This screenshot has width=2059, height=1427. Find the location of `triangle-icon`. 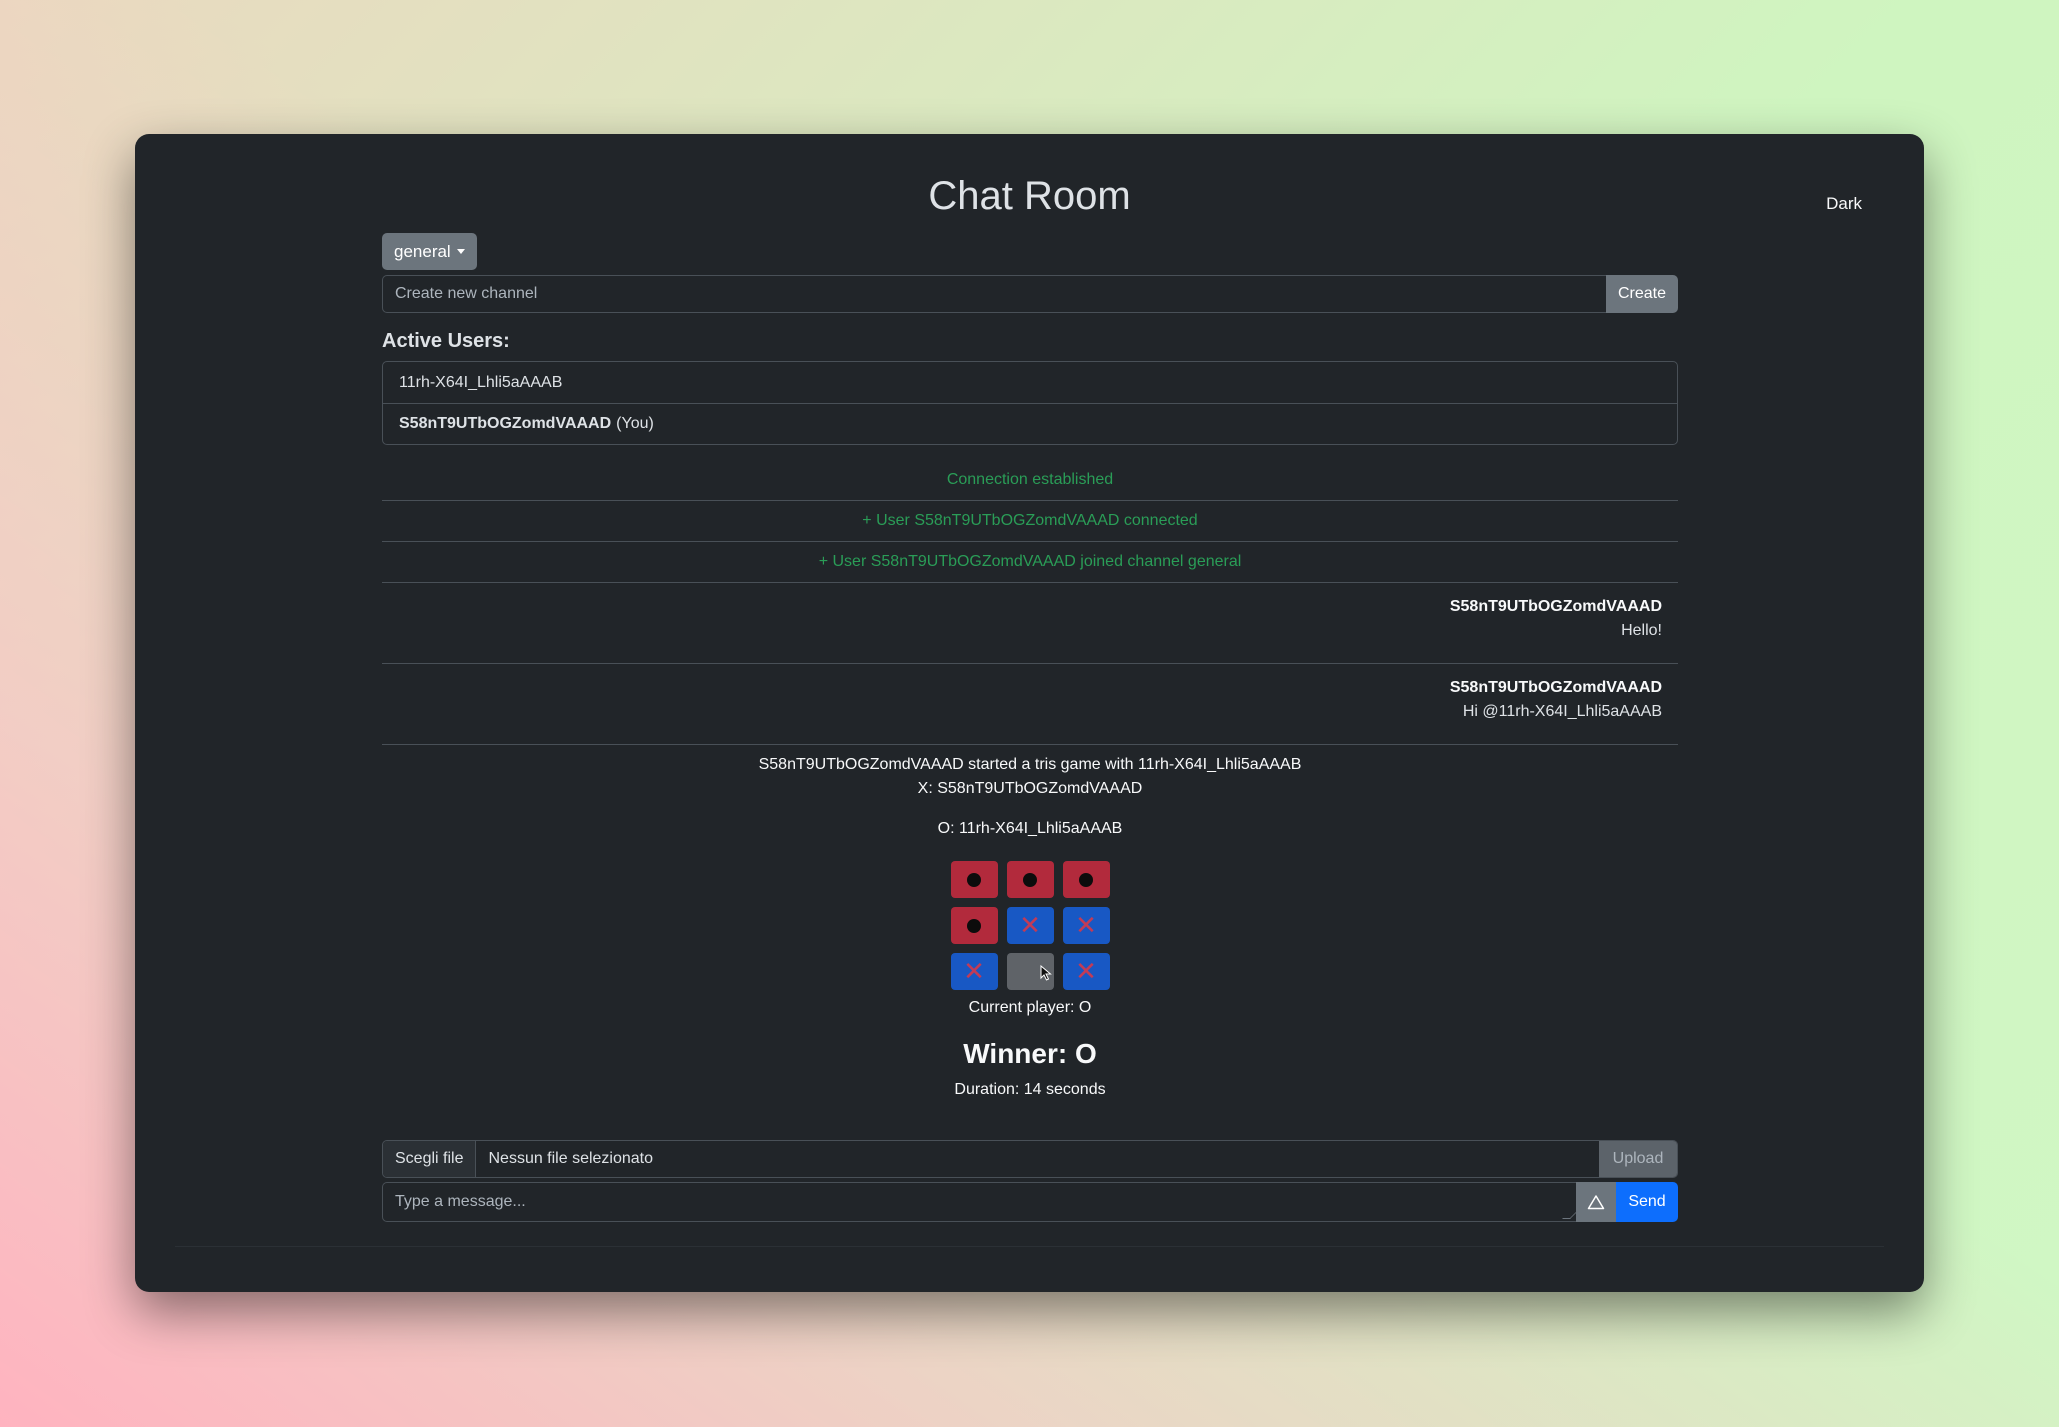

triangle-icon is located at coordinates (1596, 1202).